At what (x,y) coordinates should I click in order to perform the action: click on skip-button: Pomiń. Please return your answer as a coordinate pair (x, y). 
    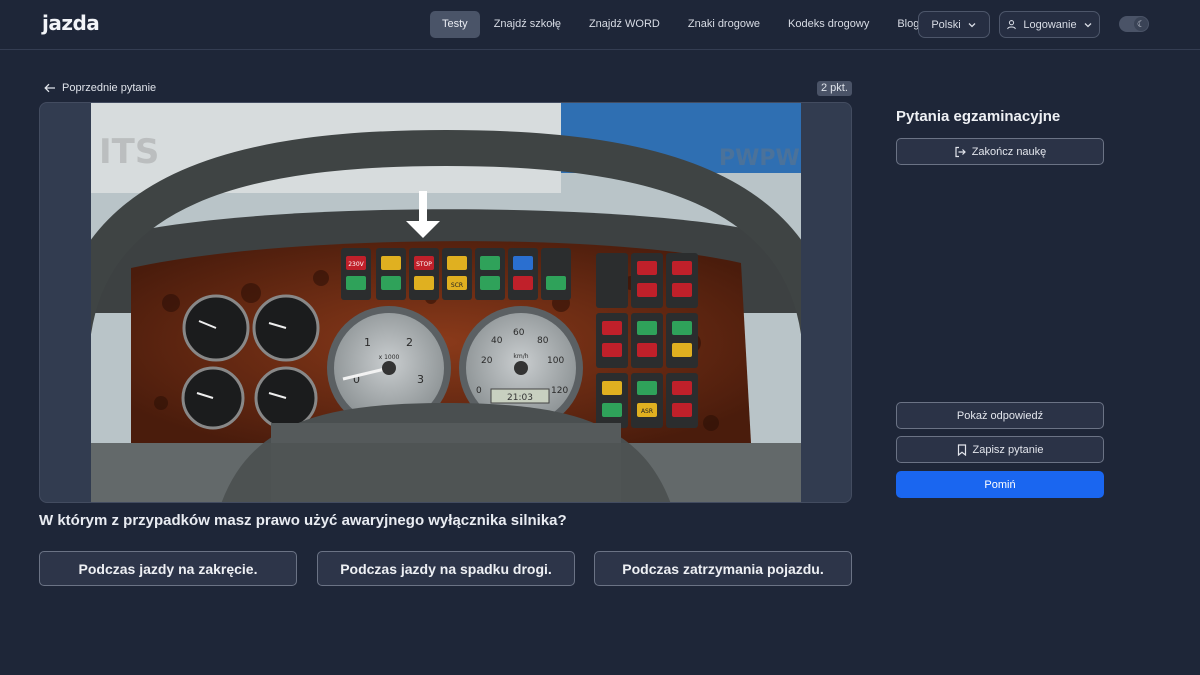
    Looking at the image, I should click on (1000, 484).